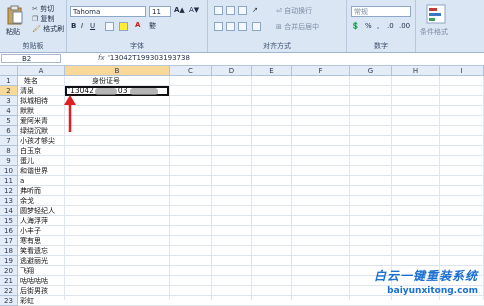  What do you see at coordinates (9, 171) in the screenshot?
I see `row-header-10: 10` at bounding box center [9, 171].